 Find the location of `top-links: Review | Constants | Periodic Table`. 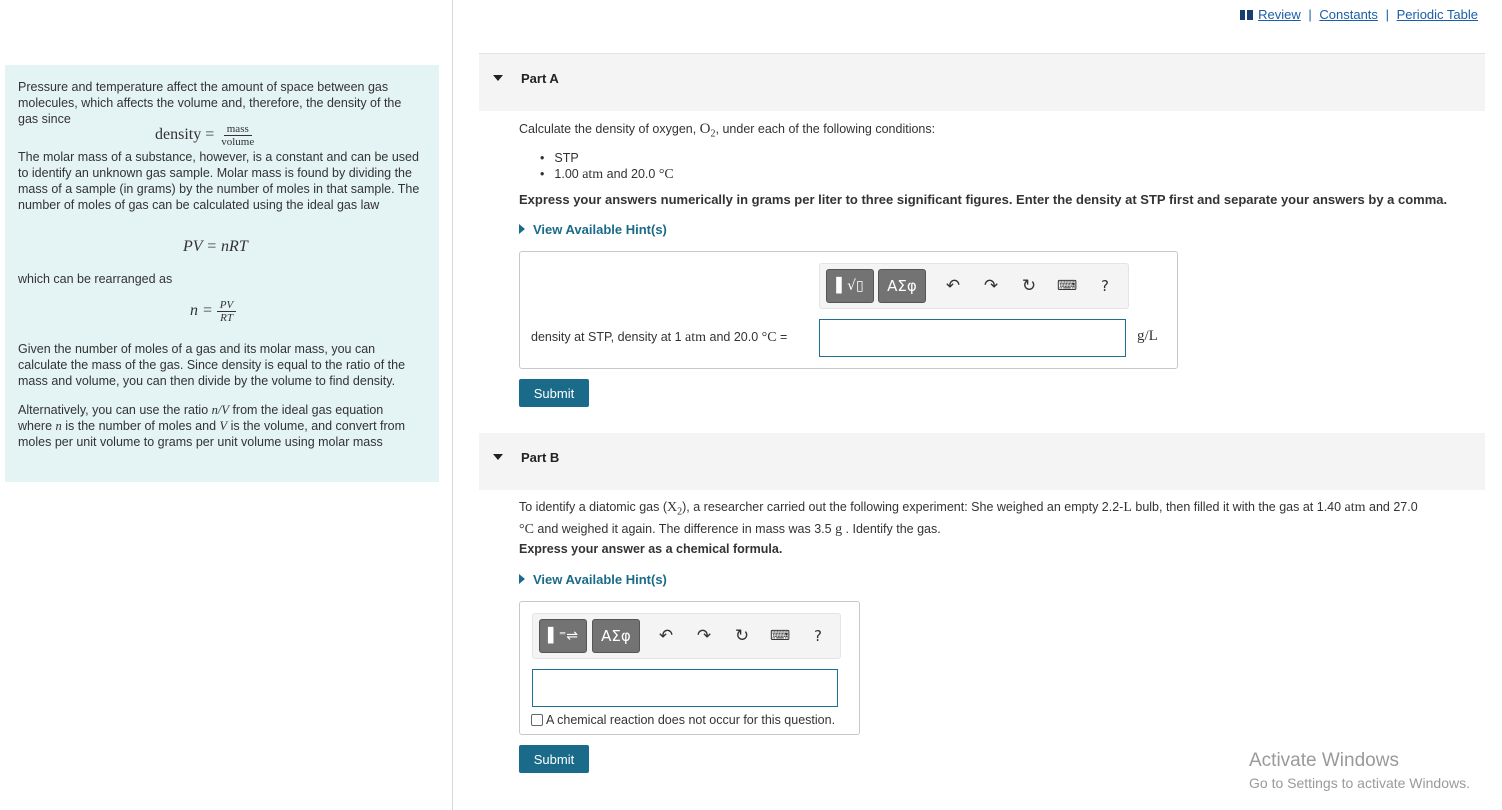

top-links: Review | Constants | Periodic Table is located at coordinates (1358, 14).